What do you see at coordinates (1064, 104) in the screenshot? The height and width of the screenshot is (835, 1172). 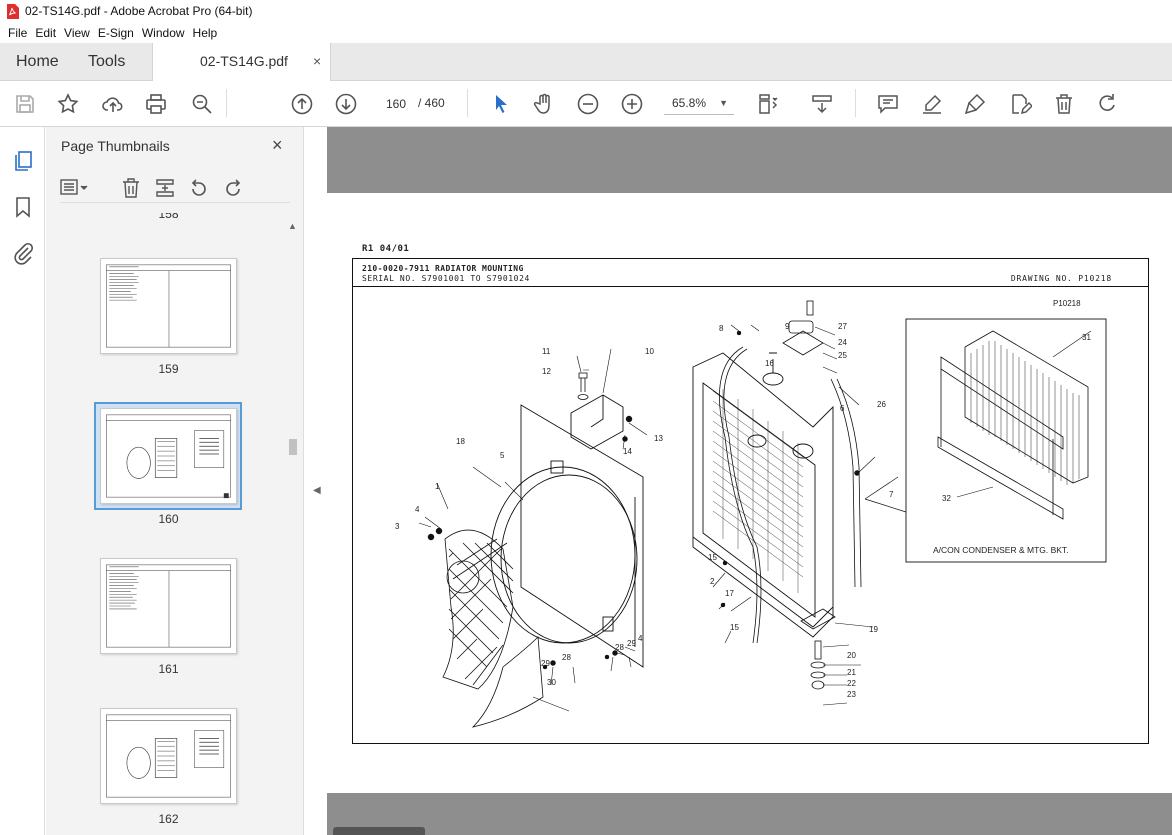 I see `trash-icon` at bounding box center [1064, 104].